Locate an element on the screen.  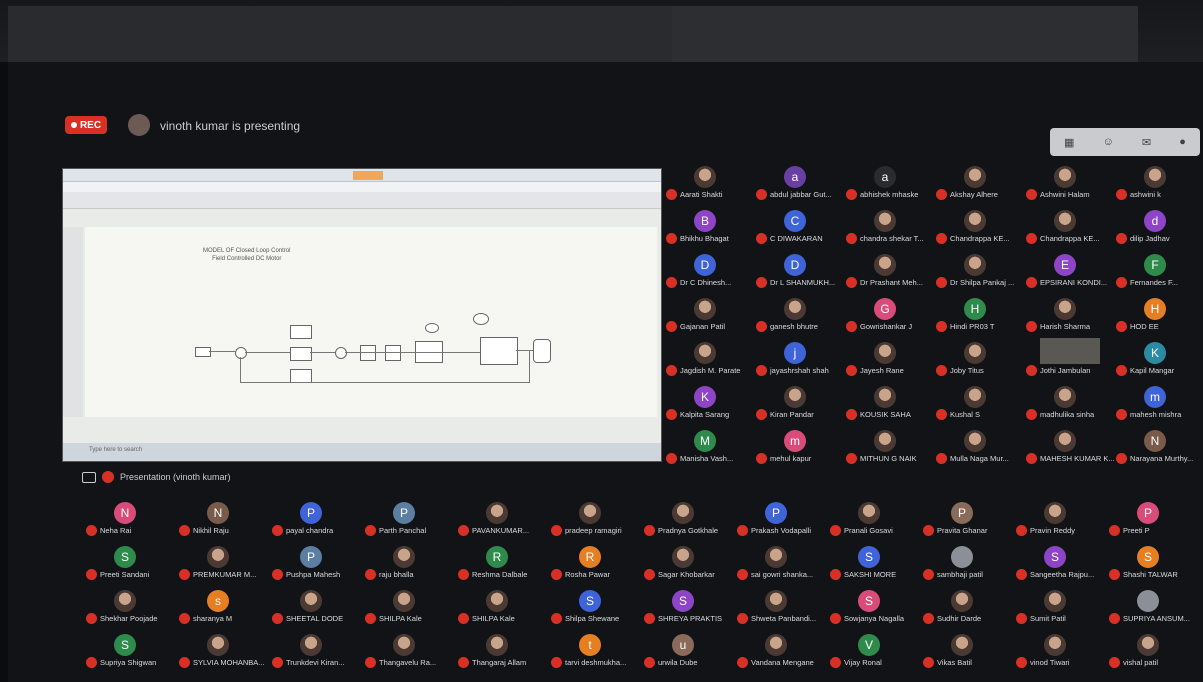
participant-tile: S Sowjanya Nagalla is located at coordinates (875, 608).